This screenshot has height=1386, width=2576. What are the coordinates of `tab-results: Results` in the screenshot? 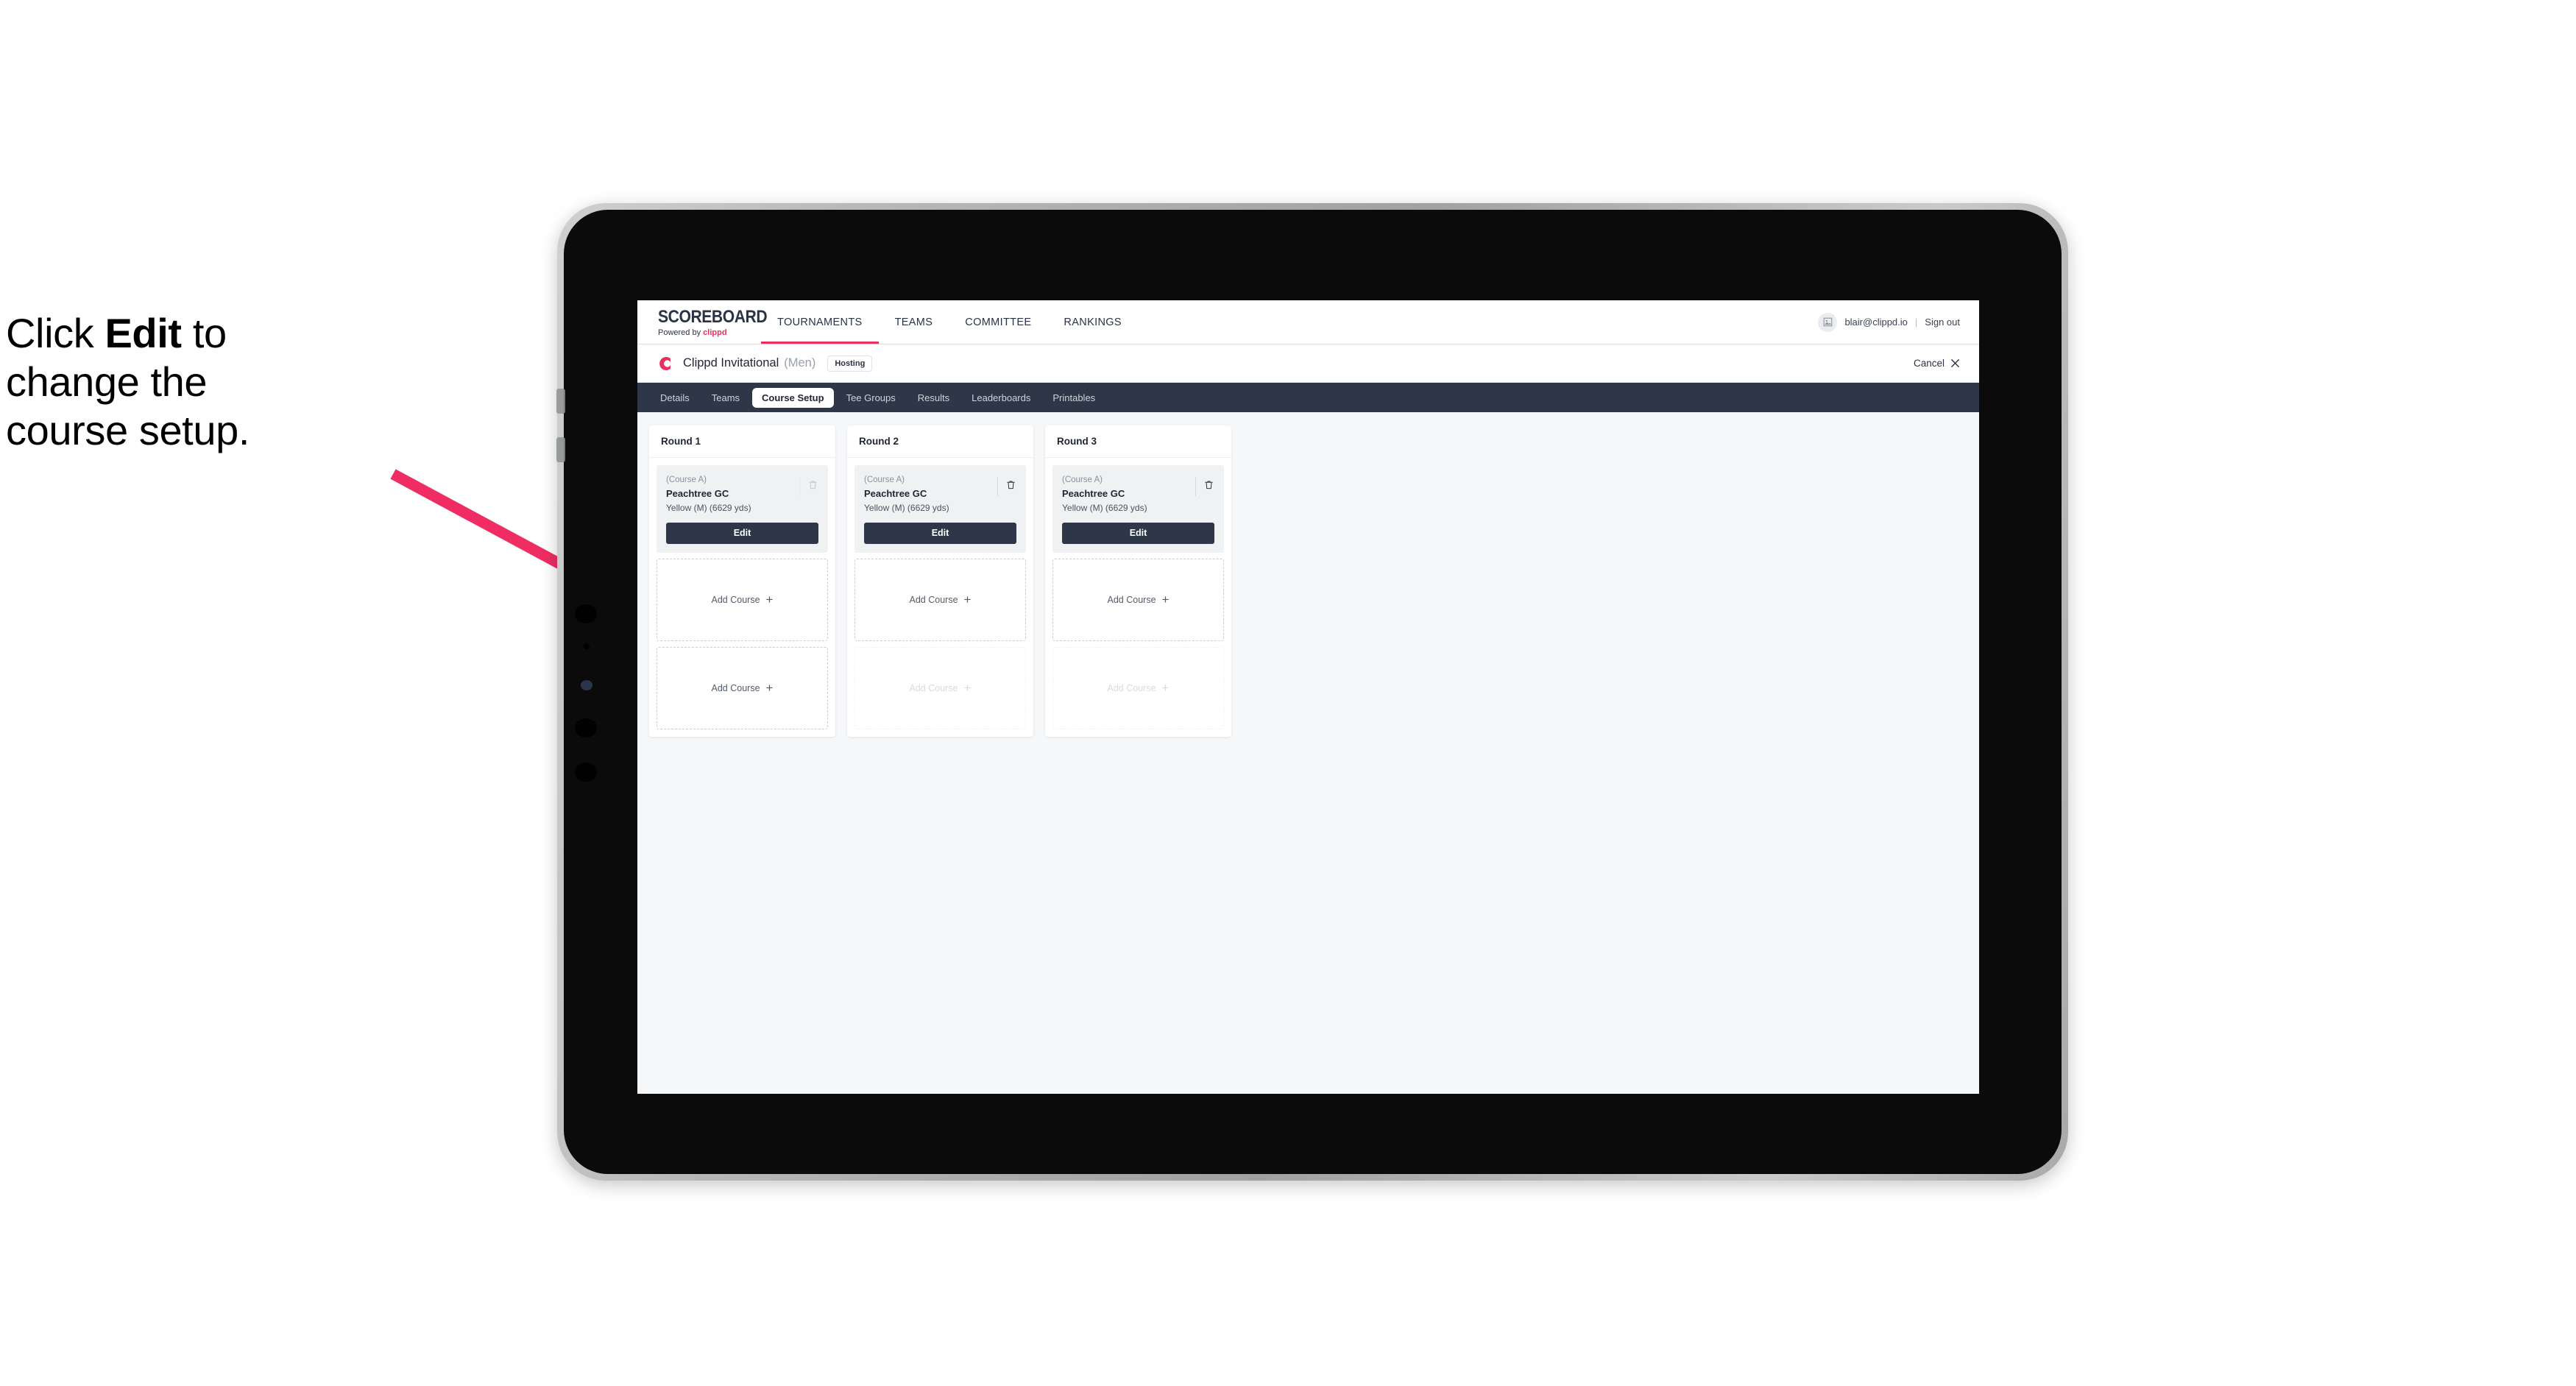 It's located at (933, 398).